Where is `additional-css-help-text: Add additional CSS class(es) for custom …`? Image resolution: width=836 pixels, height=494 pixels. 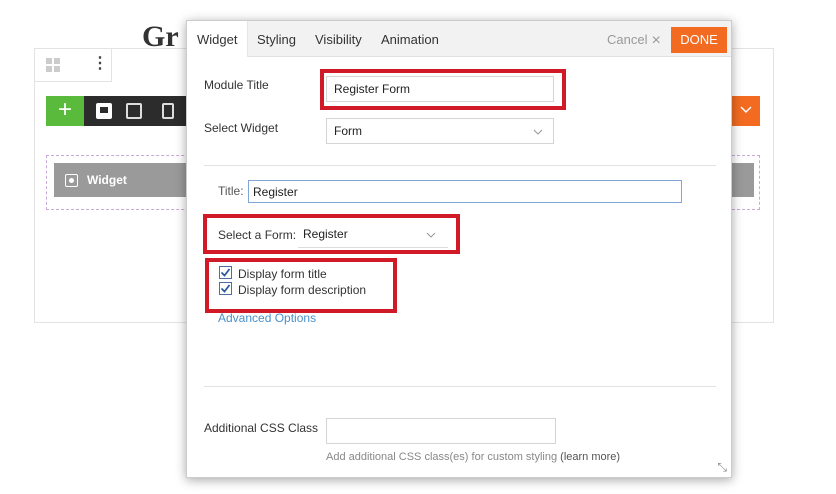 additional-css-help-text: Add additional CSS class(es) for custom … is located at coordinates (442, 457).